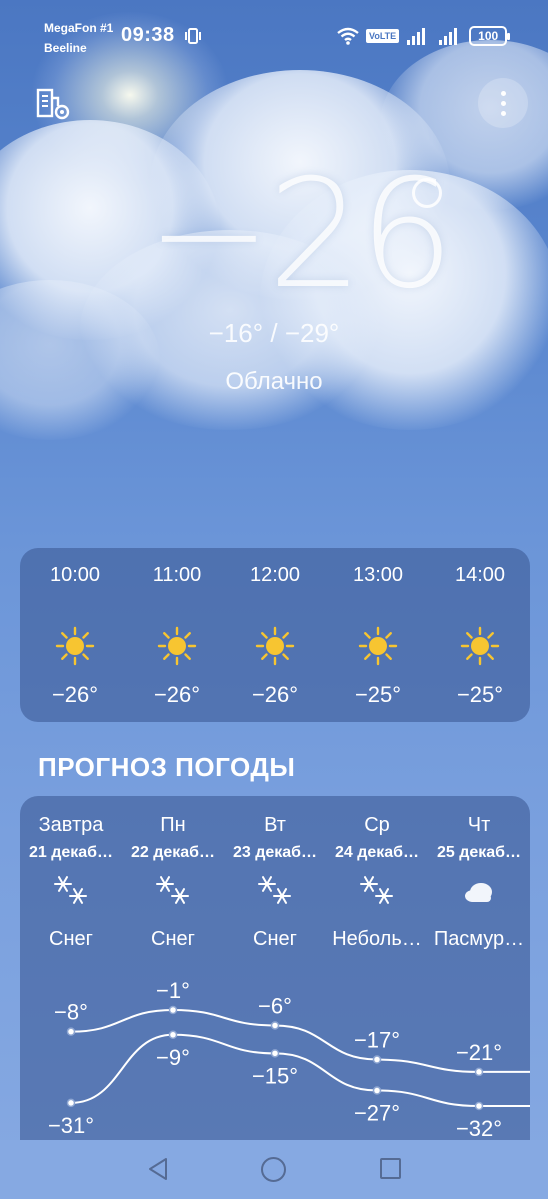 The width and height of the screenshot is (548, 1199). I want to click on high-temperature-label: −8°, so click(71, 1012).